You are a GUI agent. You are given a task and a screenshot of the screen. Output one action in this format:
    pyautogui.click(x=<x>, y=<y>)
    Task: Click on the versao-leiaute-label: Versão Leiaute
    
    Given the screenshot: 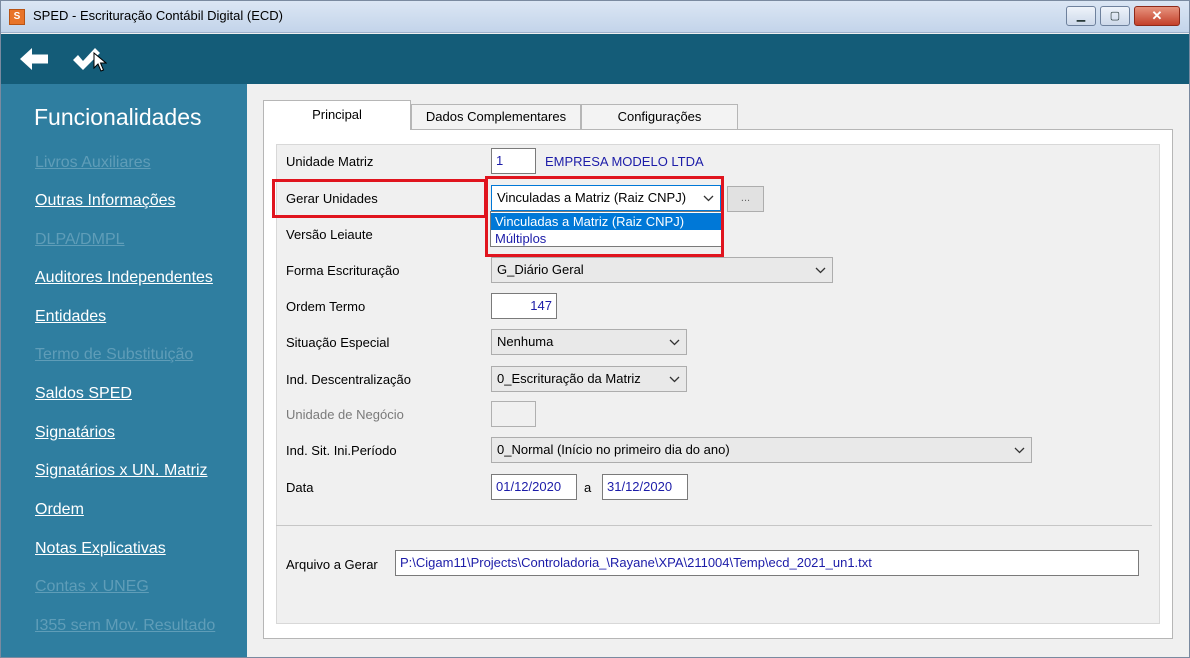 What is the action you would take?
    pyautogui.click(x=329, y=234)
    